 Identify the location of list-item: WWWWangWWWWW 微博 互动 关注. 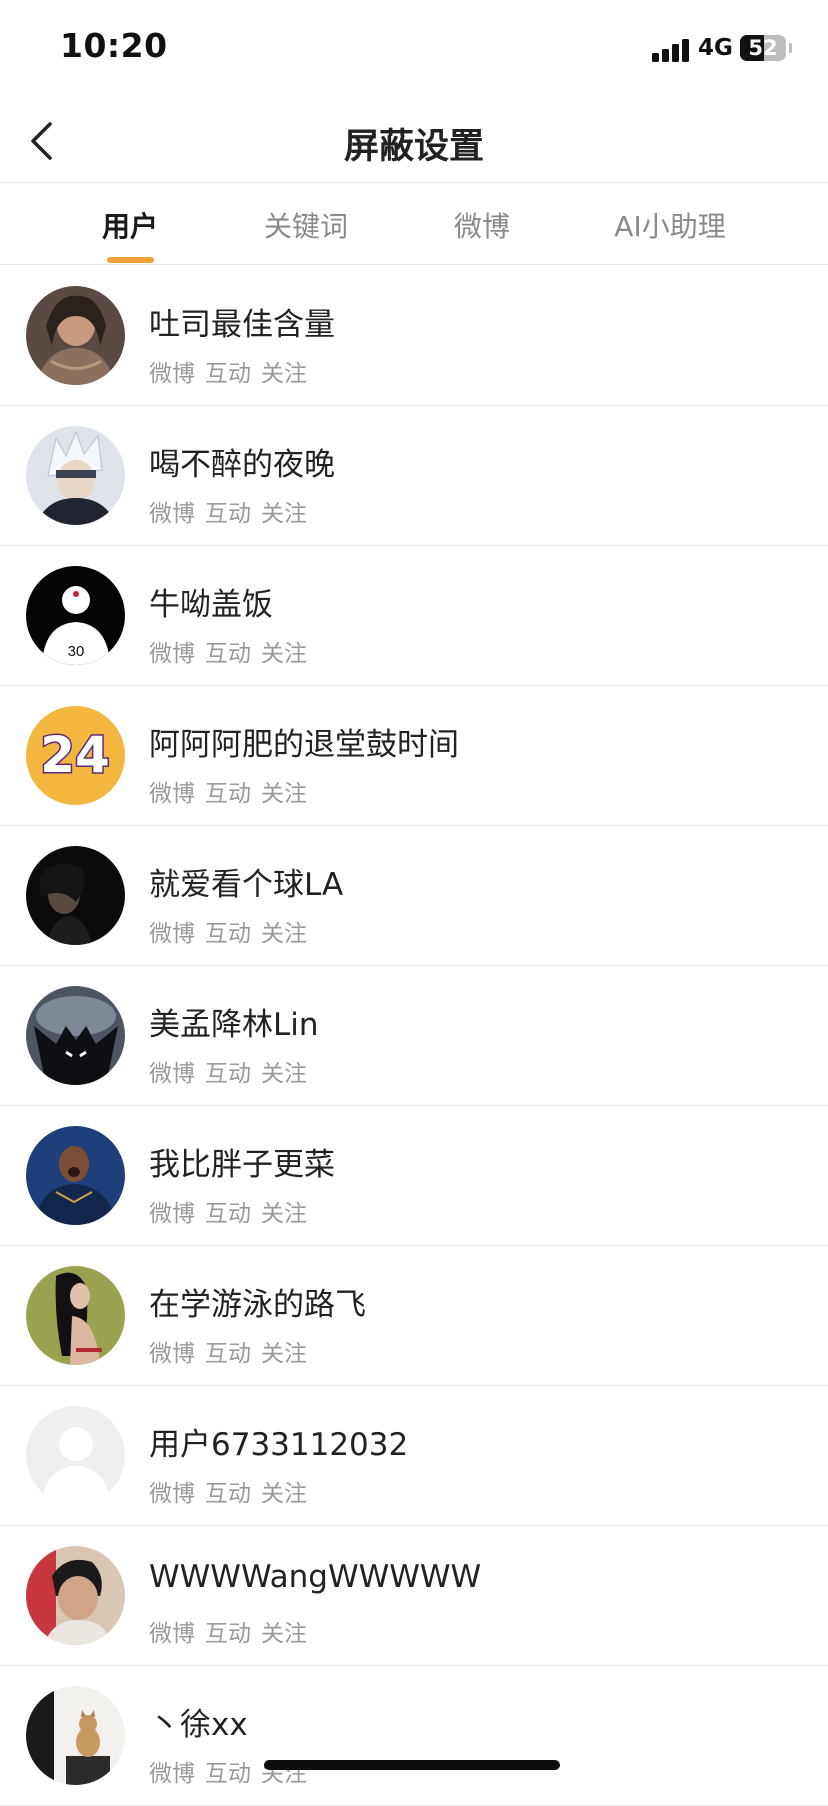
(414, 1596).